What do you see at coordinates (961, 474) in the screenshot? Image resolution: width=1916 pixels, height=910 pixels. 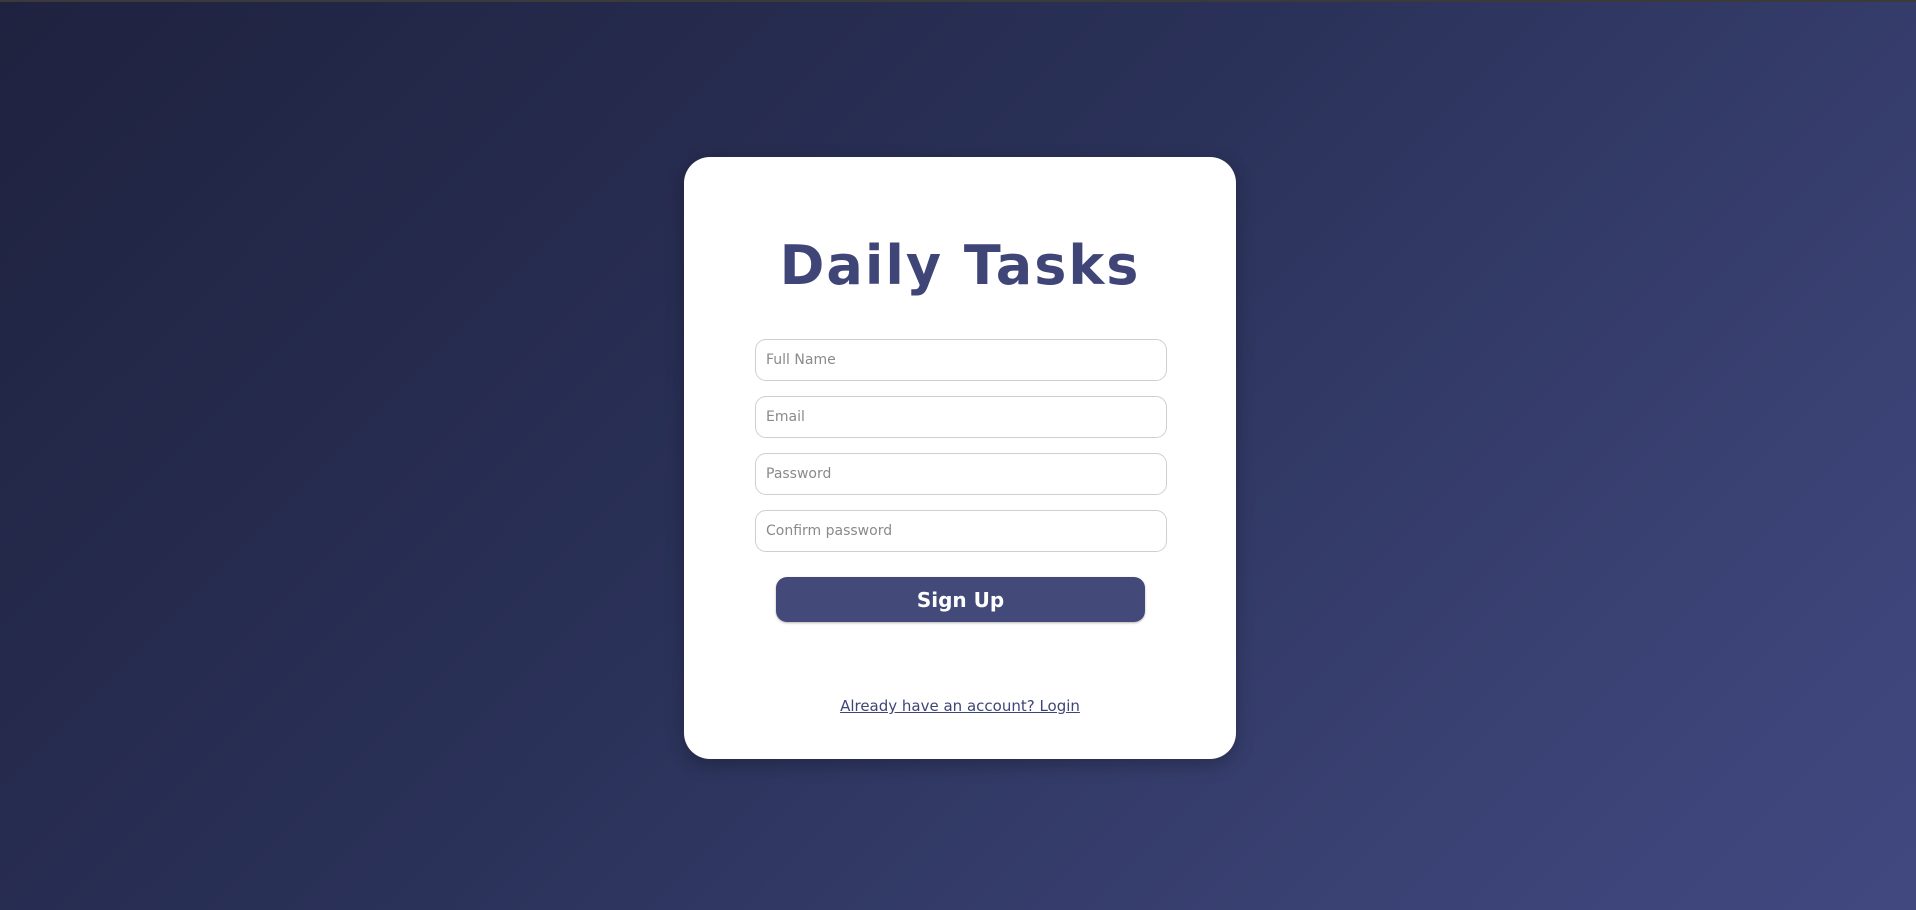 I see `password-input` at bounding box center [961, 474].